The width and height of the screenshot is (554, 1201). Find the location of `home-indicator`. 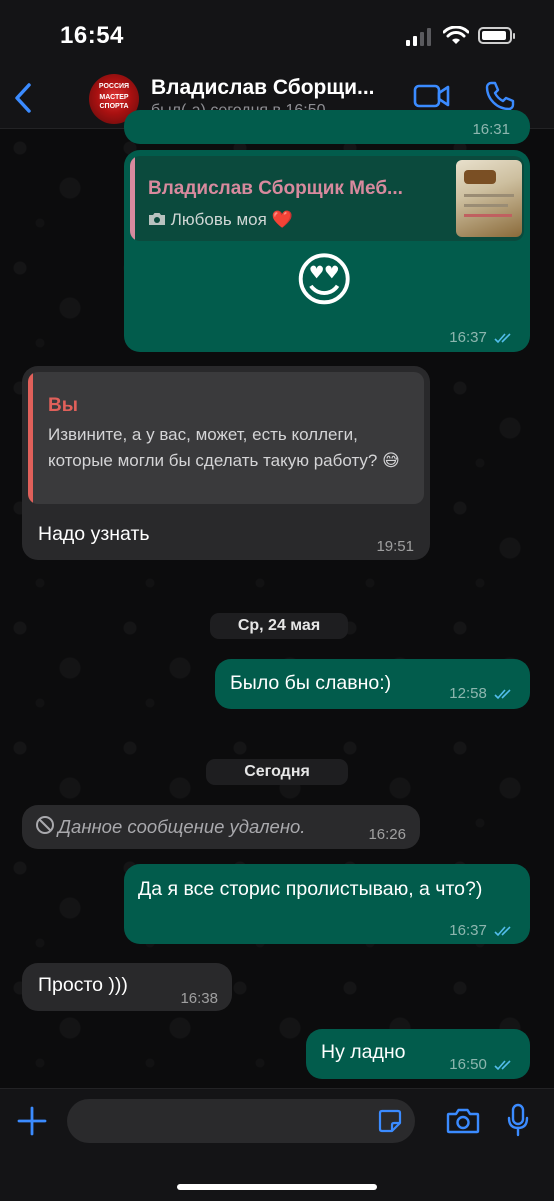

home-indicator is located at coordinates (277, 1187).